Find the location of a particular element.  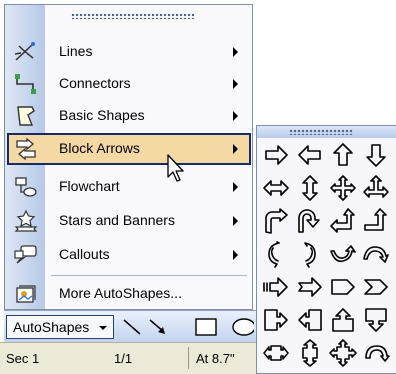

status-position: At 8.7" is located at coordinates (215, 358).